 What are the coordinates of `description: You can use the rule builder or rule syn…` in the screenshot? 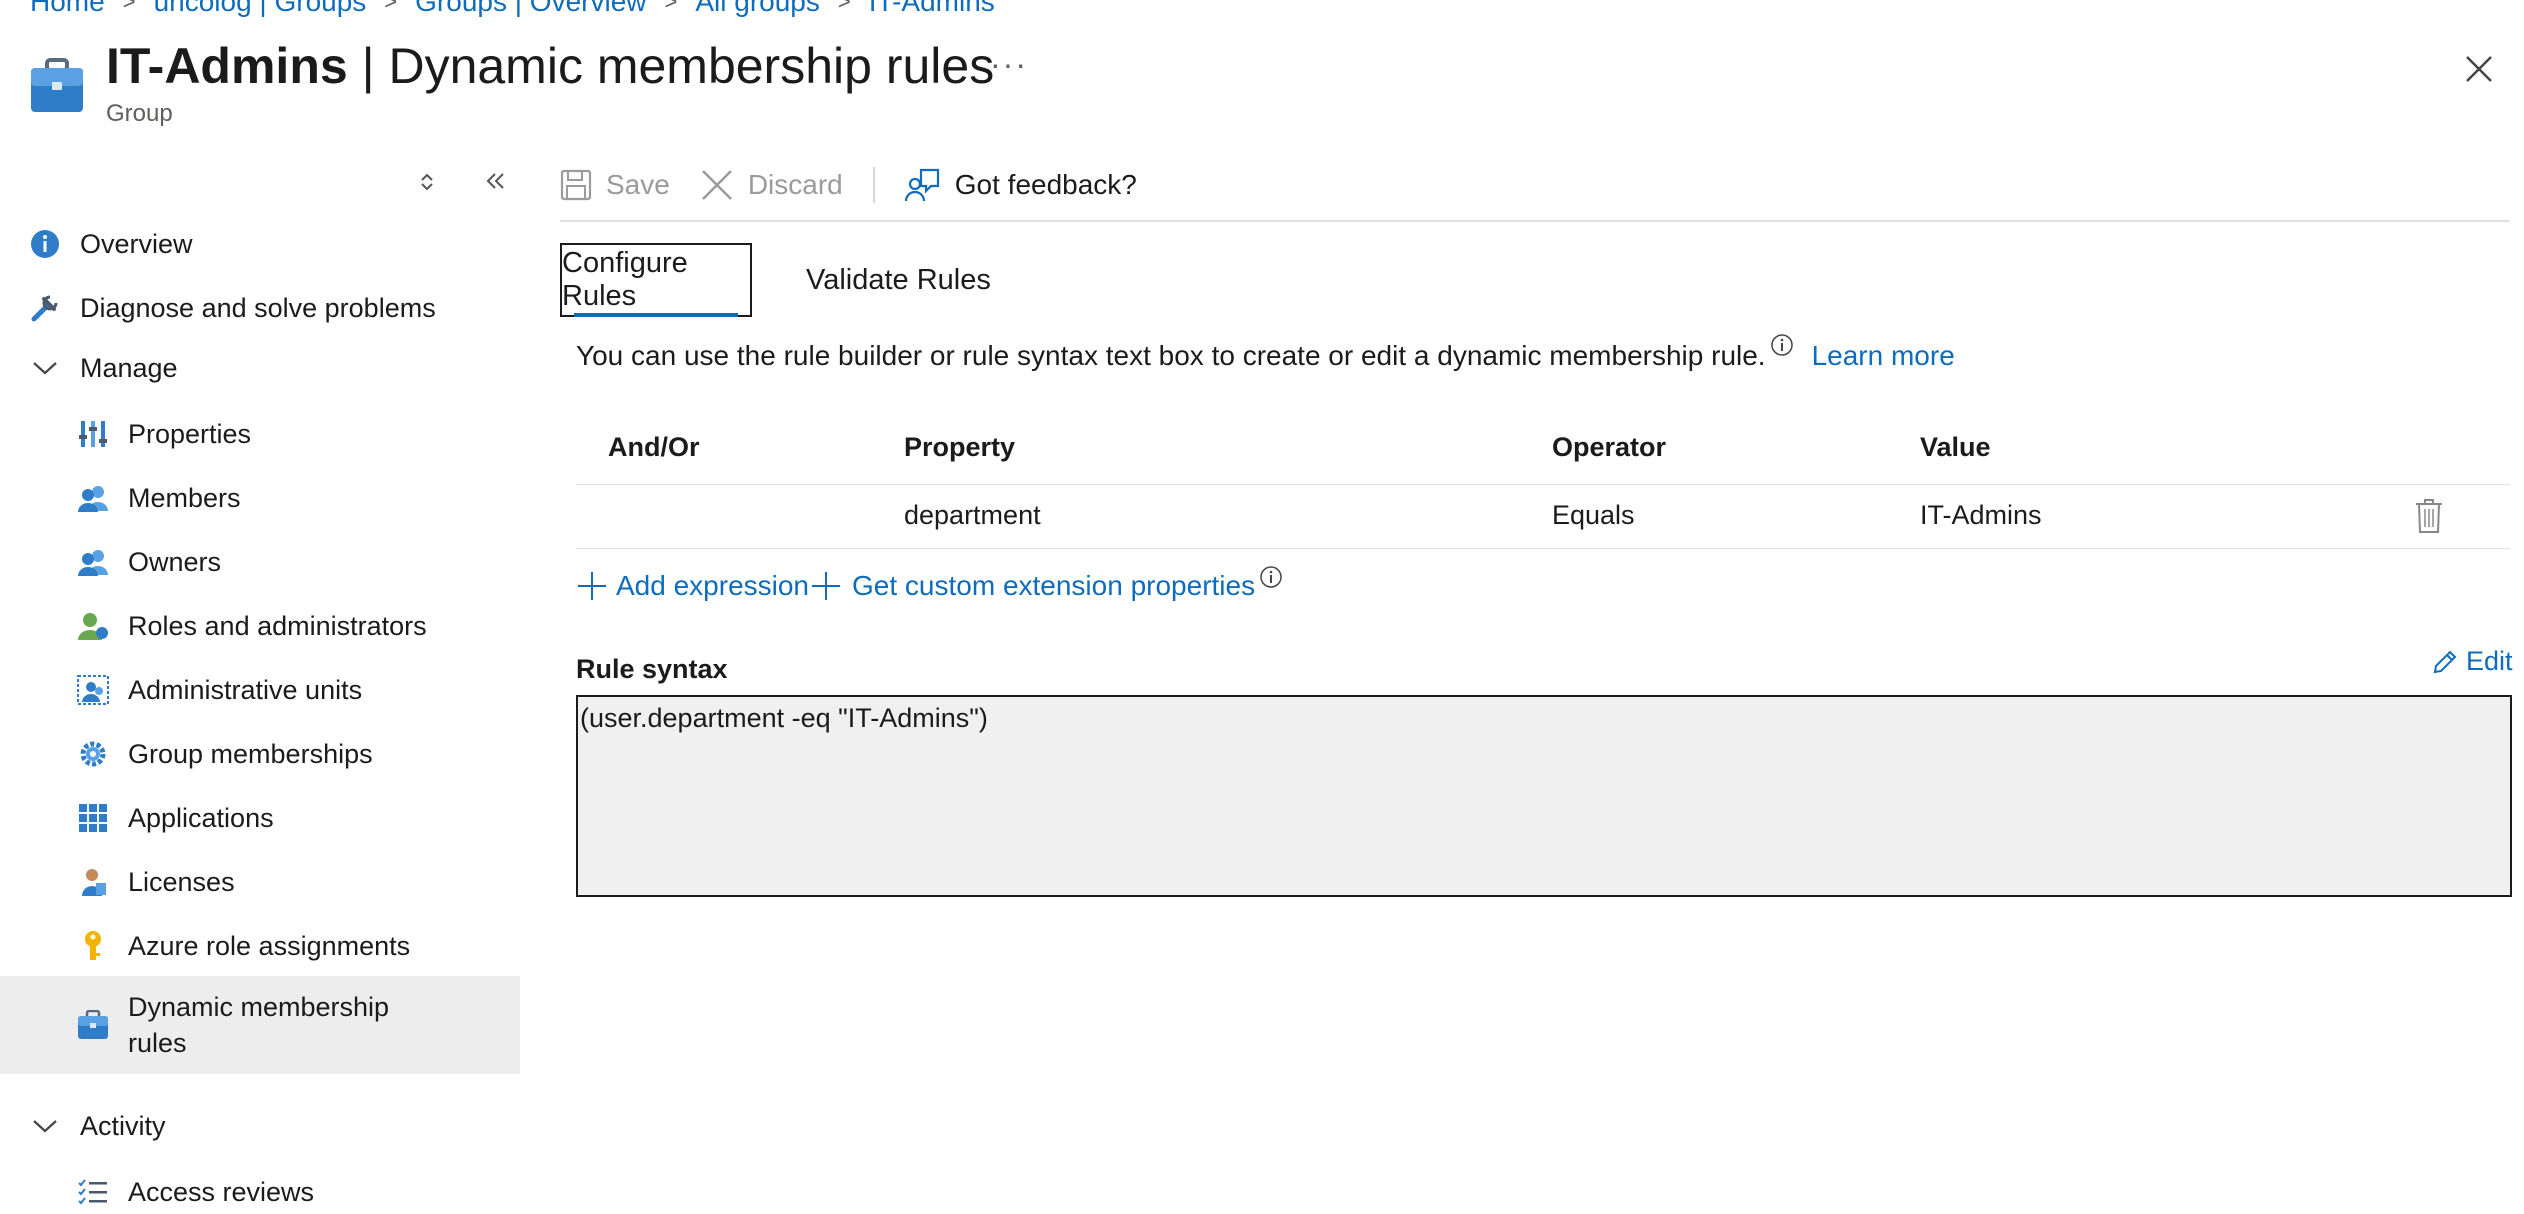 It's located at (1265, 353).